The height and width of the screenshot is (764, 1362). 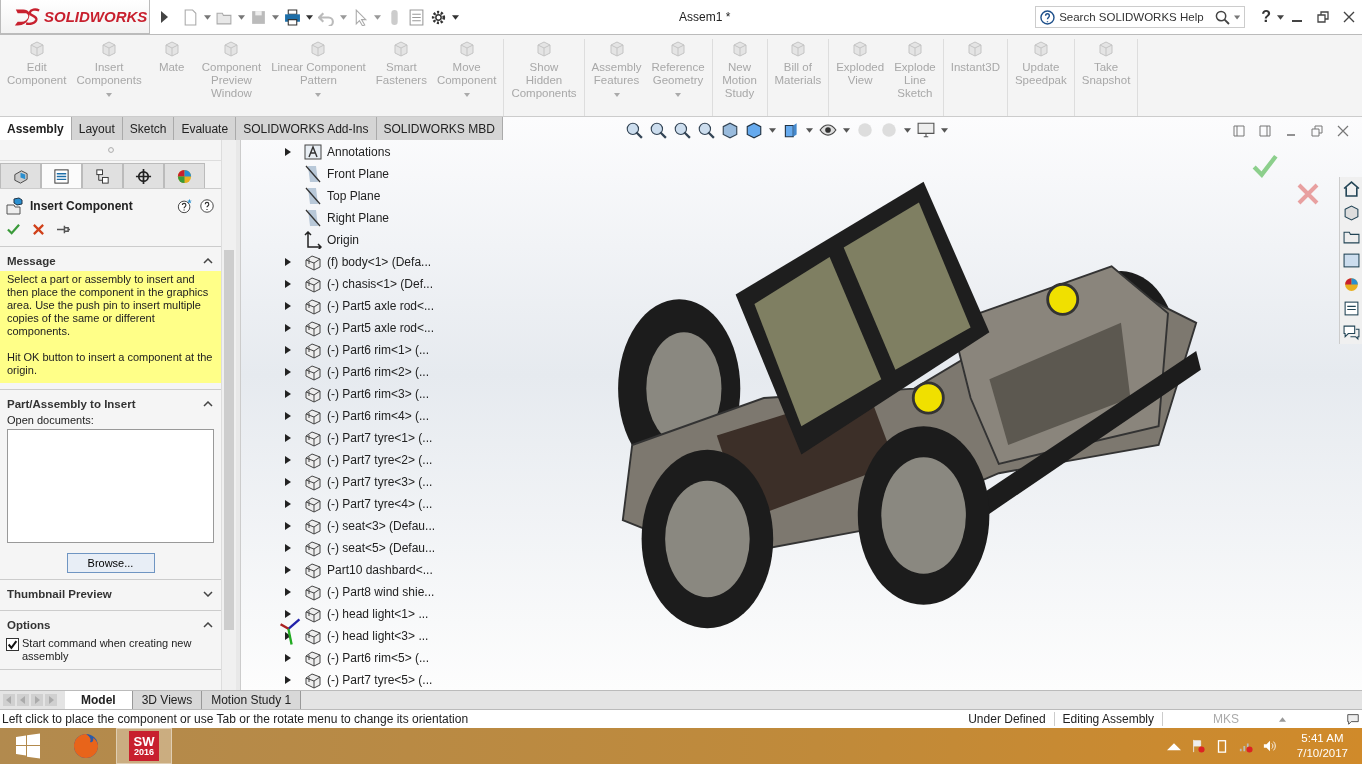 What do you see at coordinates (1239, 131) in the screenshot?
I see `panel-left-icon` at bounding box center [1239, 131].